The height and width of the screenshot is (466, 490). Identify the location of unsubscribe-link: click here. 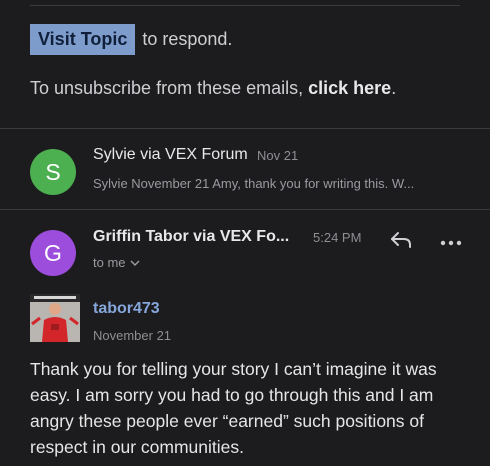
(349, 88).